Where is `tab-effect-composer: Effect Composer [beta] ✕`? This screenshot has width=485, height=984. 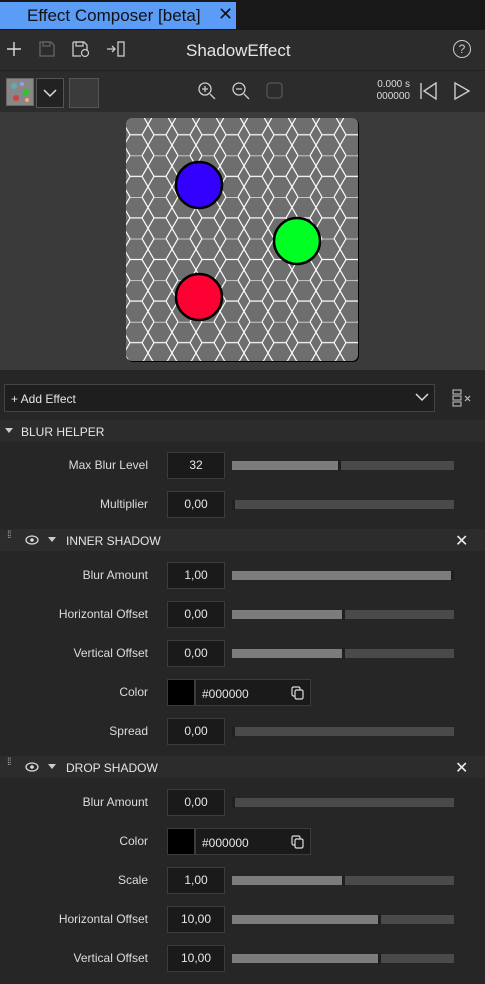 tab-effect-composer: Effect Composer [beta] ✕ is located at coordinates (118, 15).